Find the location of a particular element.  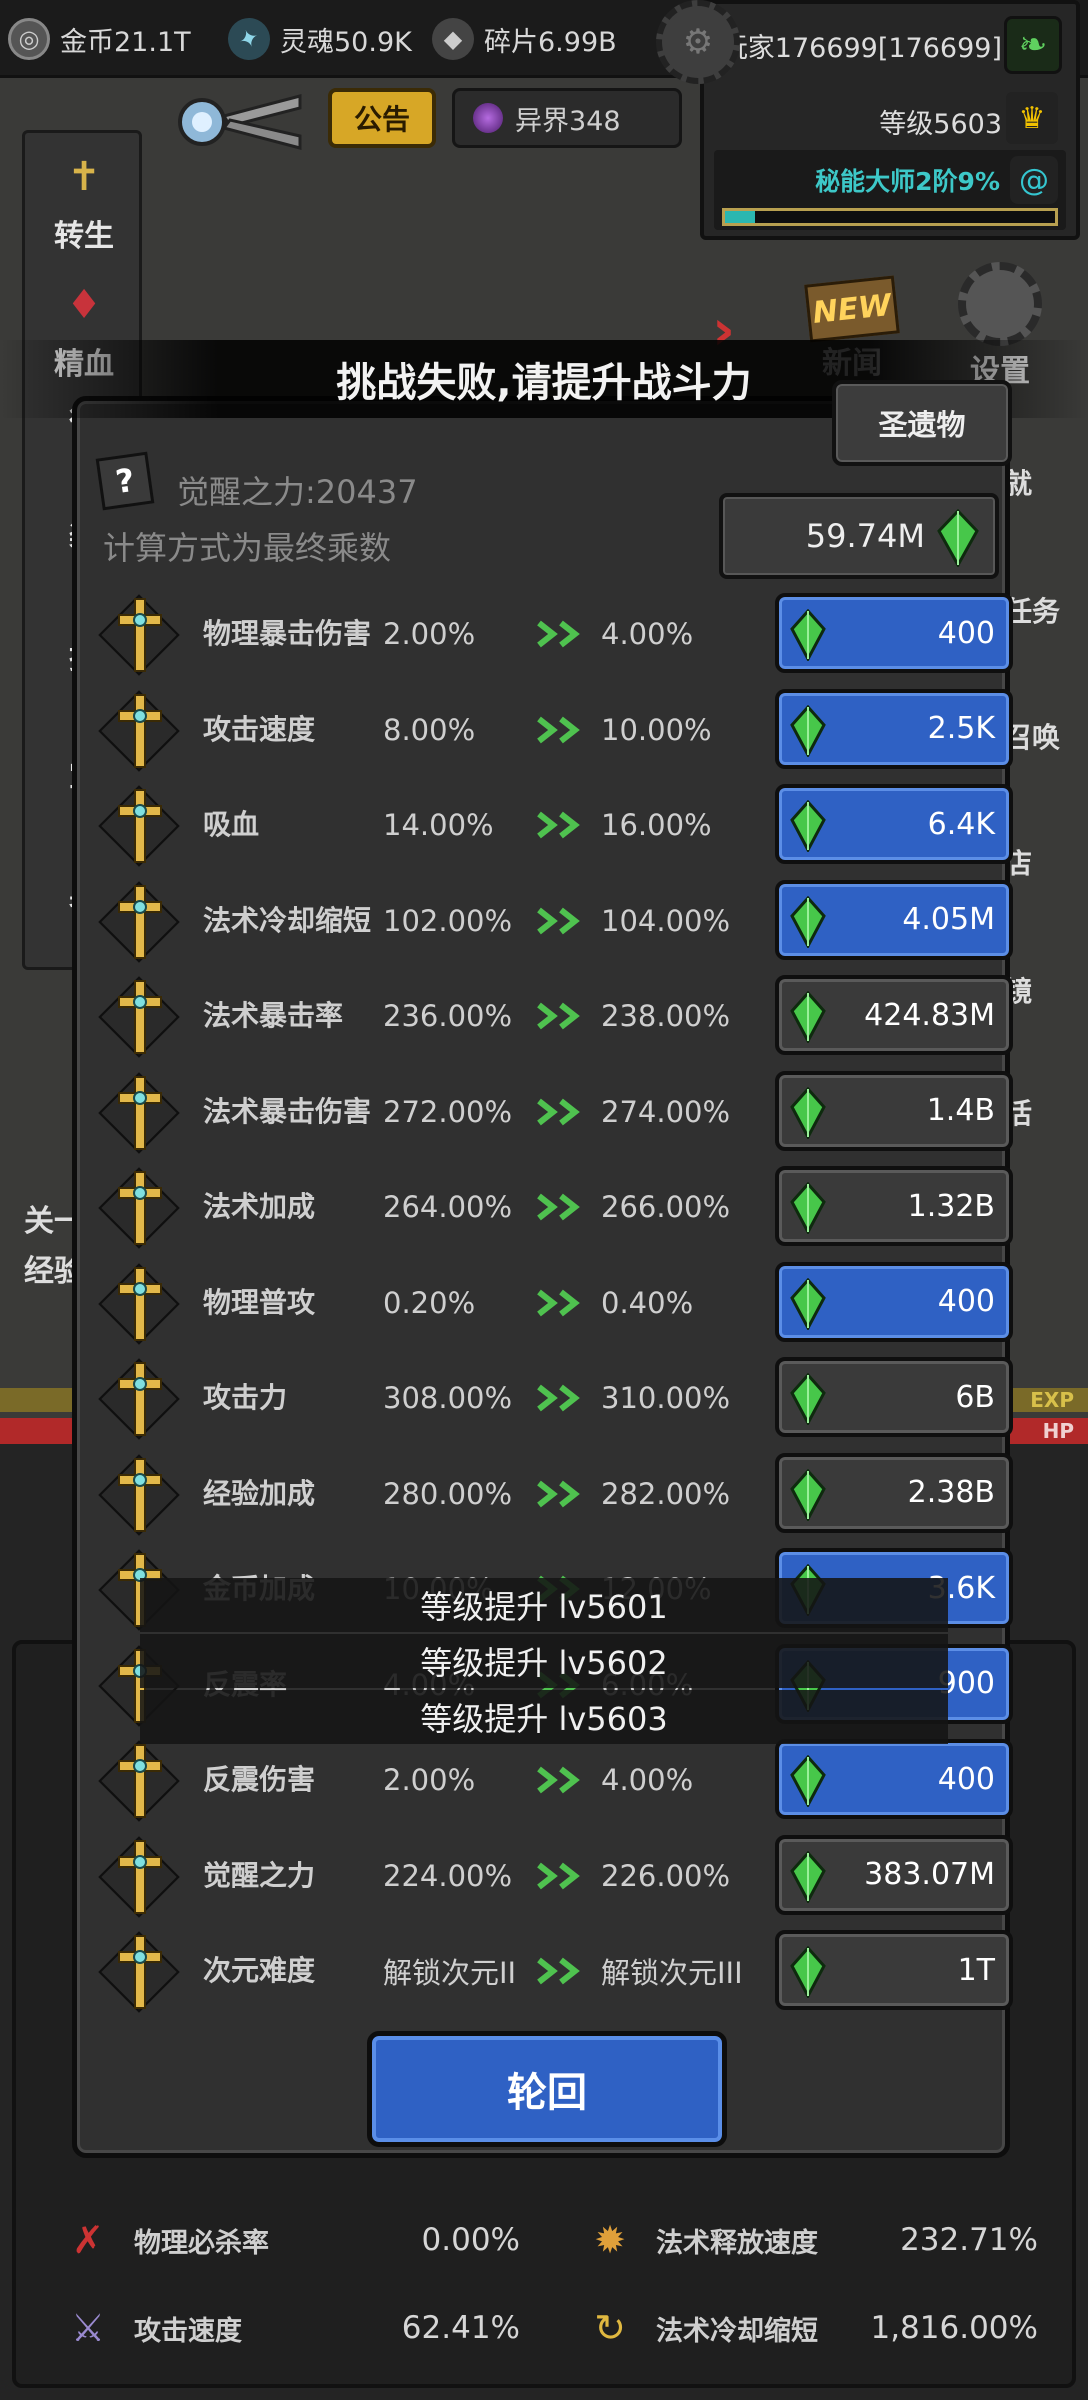

stat-value: 62.41% is located at coordinates (460, 2328).